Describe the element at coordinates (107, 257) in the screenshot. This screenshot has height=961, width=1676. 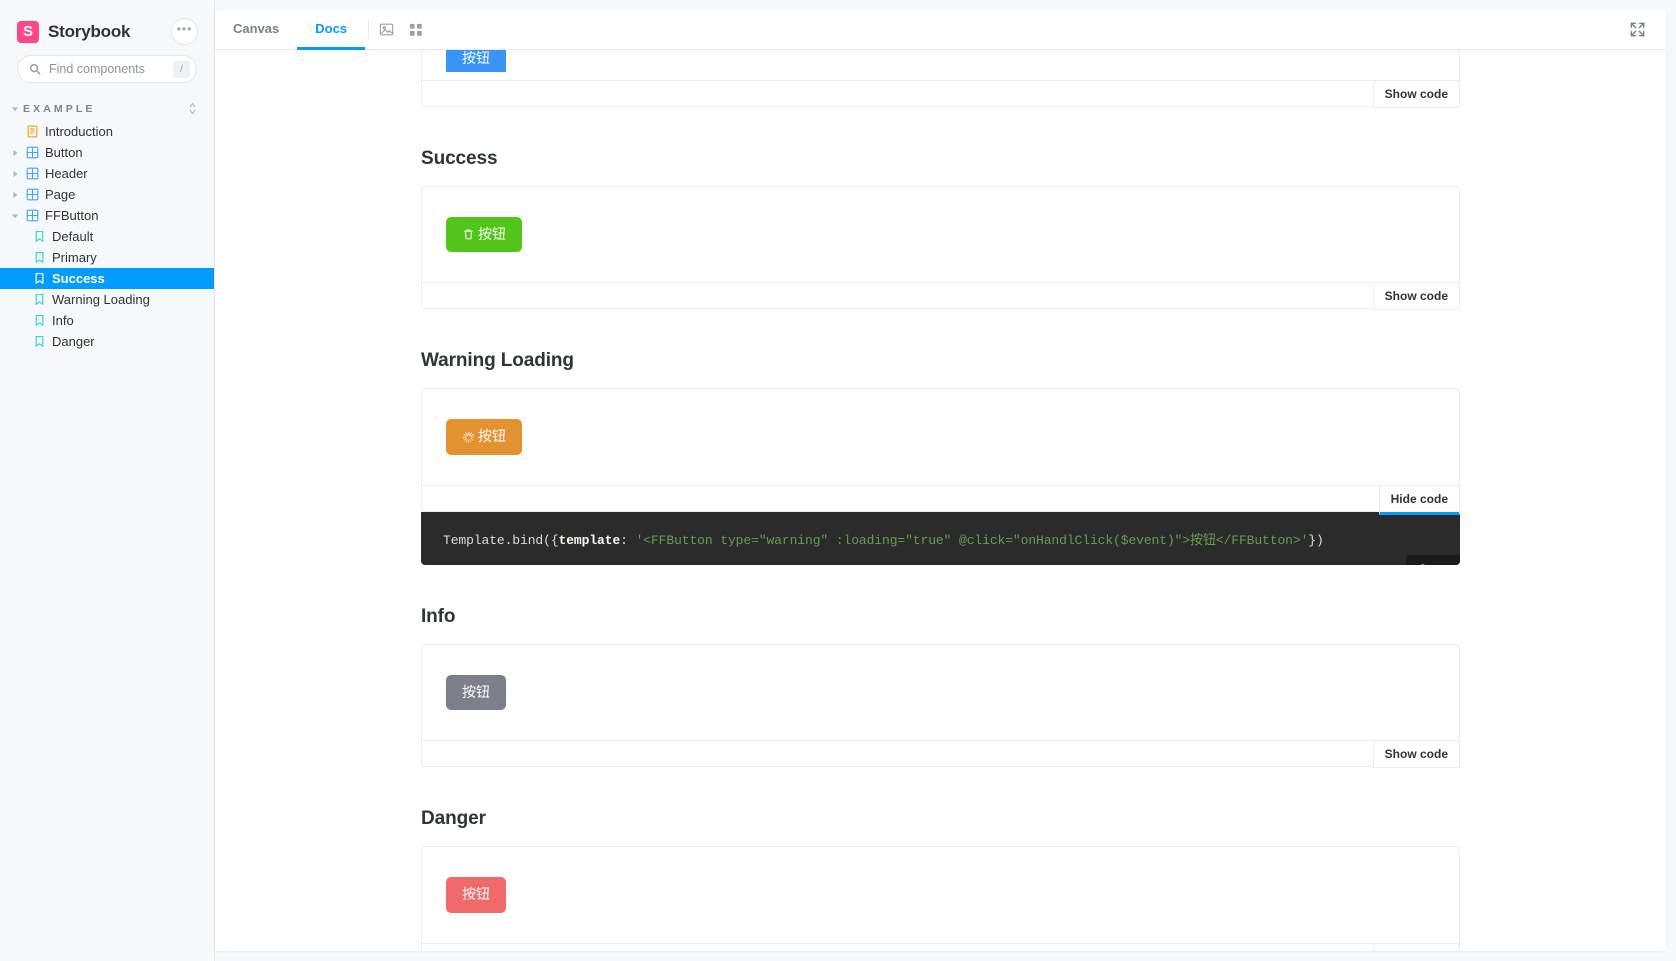
I see `sidebar-item-primary: Primary` at that location.